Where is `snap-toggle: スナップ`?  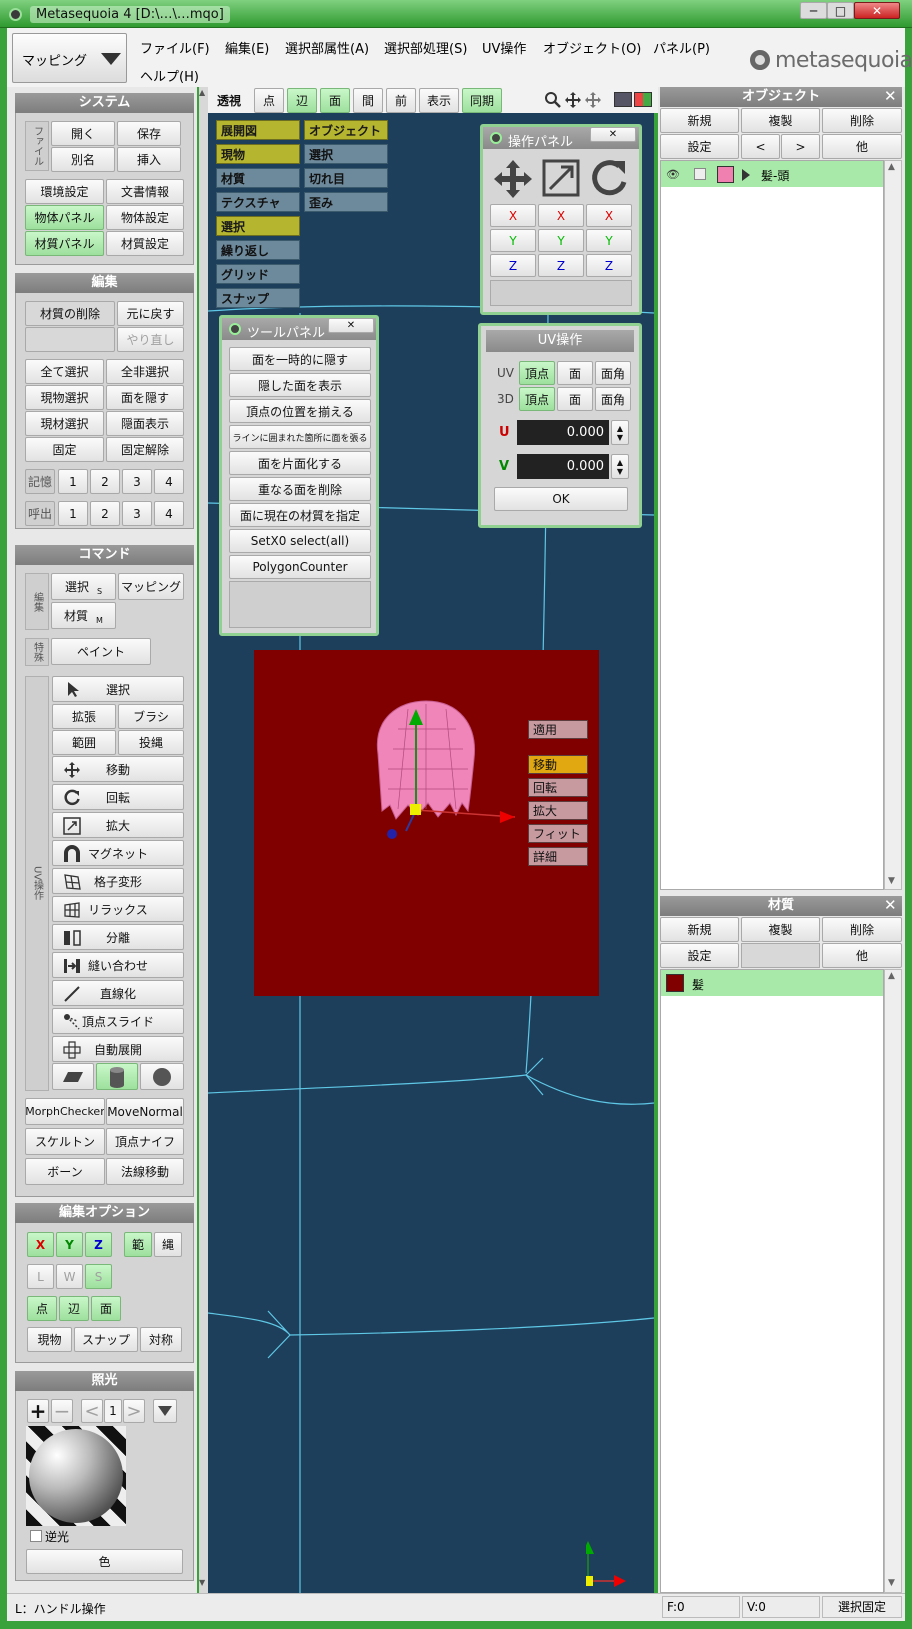 snap-toggle: スナップ is located at coordinates (106, 1339).